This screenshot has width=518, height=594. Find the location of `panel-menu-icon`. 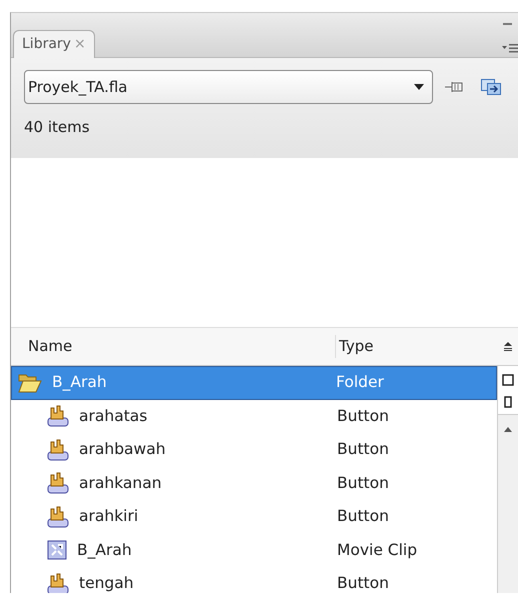

panel-menu-icon is located at coordinates (510, 48).